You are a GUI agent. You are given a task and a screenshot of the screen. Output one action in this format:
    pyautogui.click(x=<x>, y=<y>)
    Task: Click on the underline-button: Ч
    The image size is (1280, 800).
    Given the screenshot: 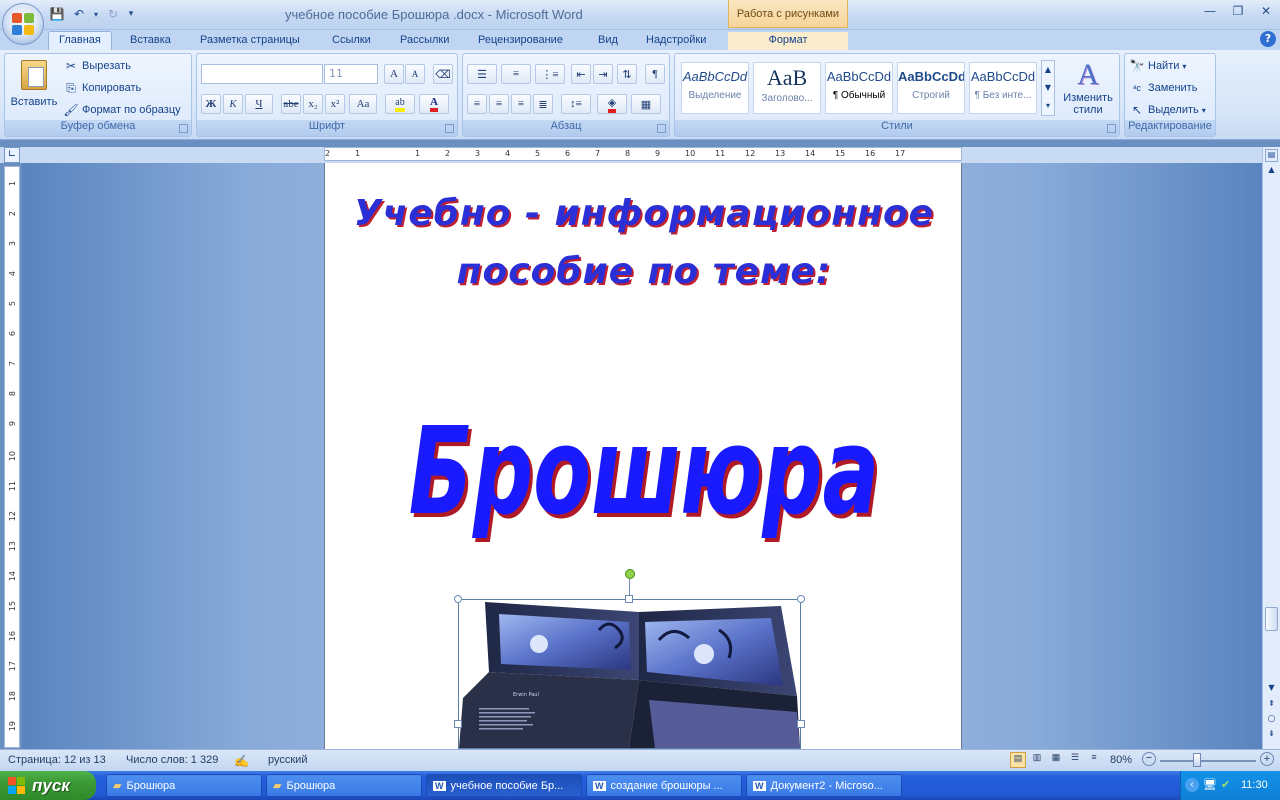 What is the action you would take?
    pyautogui.click(x=259, y=104)
    